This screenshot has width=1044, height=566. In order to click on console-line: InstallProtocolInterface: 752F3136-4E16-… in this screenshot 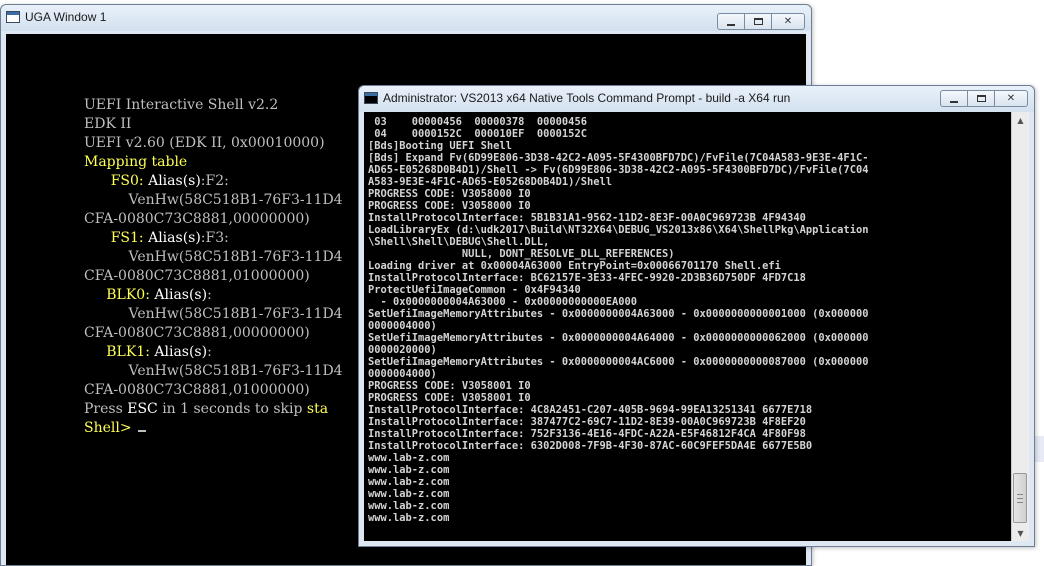, I will do `click(587, 434)`.